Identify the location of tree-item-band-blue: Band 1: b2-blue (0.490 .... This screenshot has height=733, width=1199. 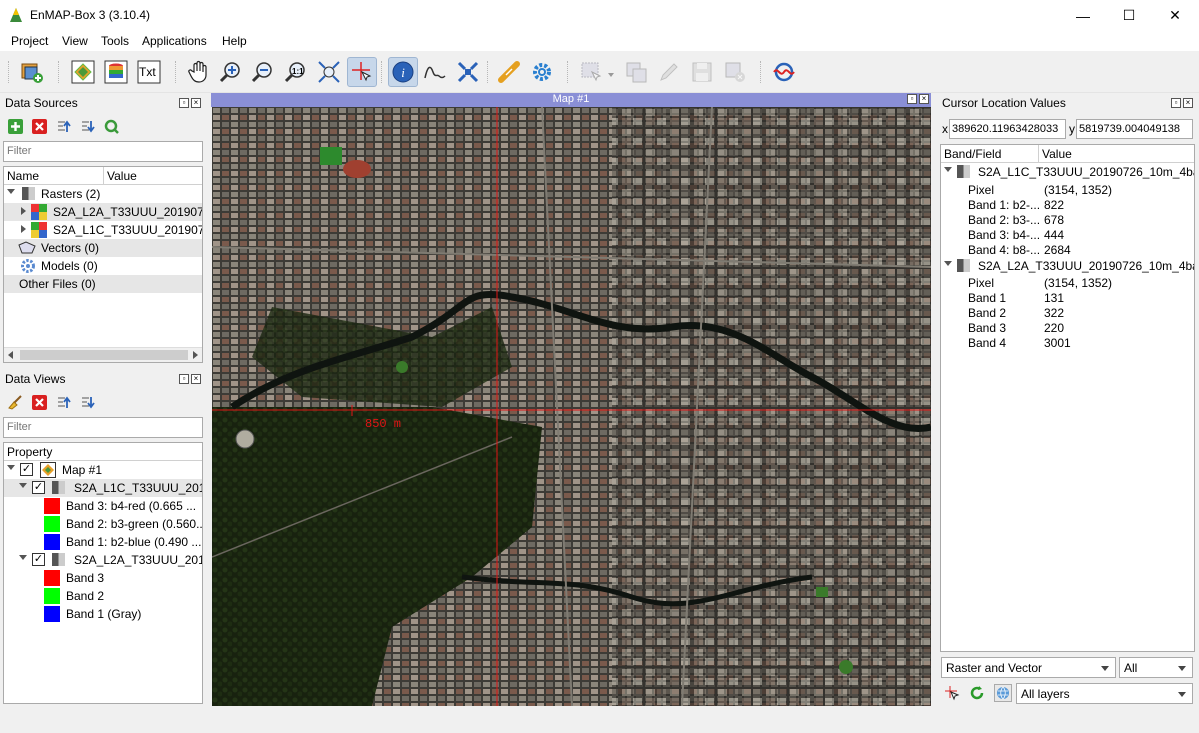
(103, 542).